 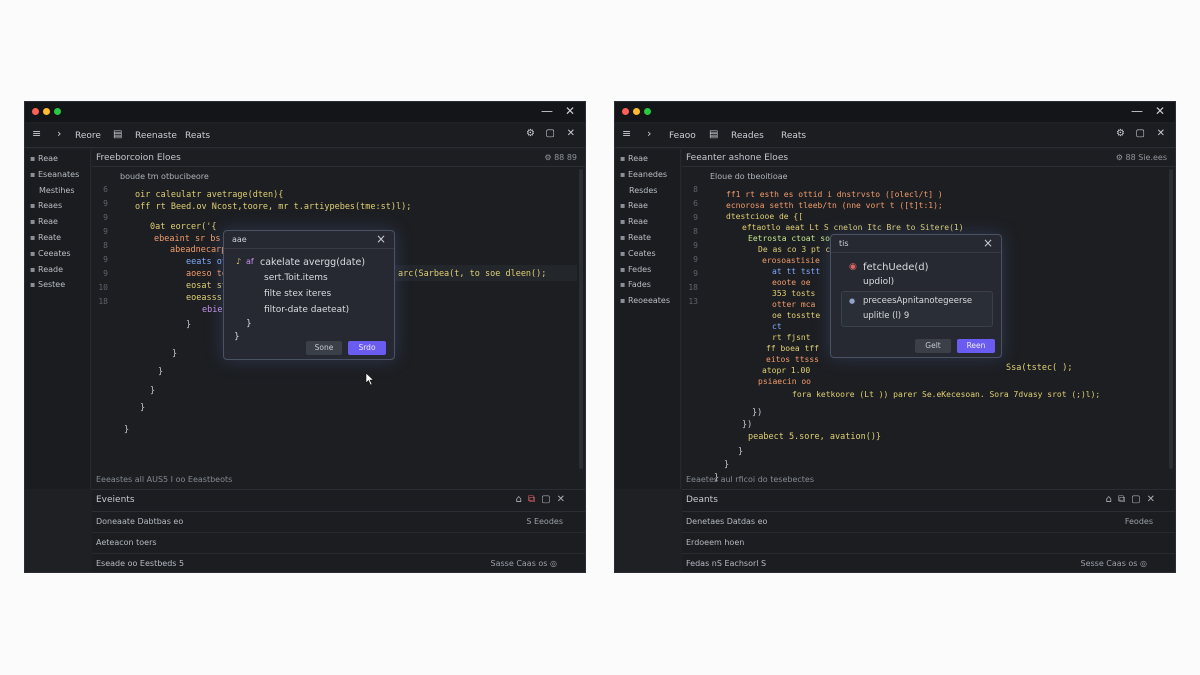 I want to click on code-line: otter mca, so click(x=794, y=304).